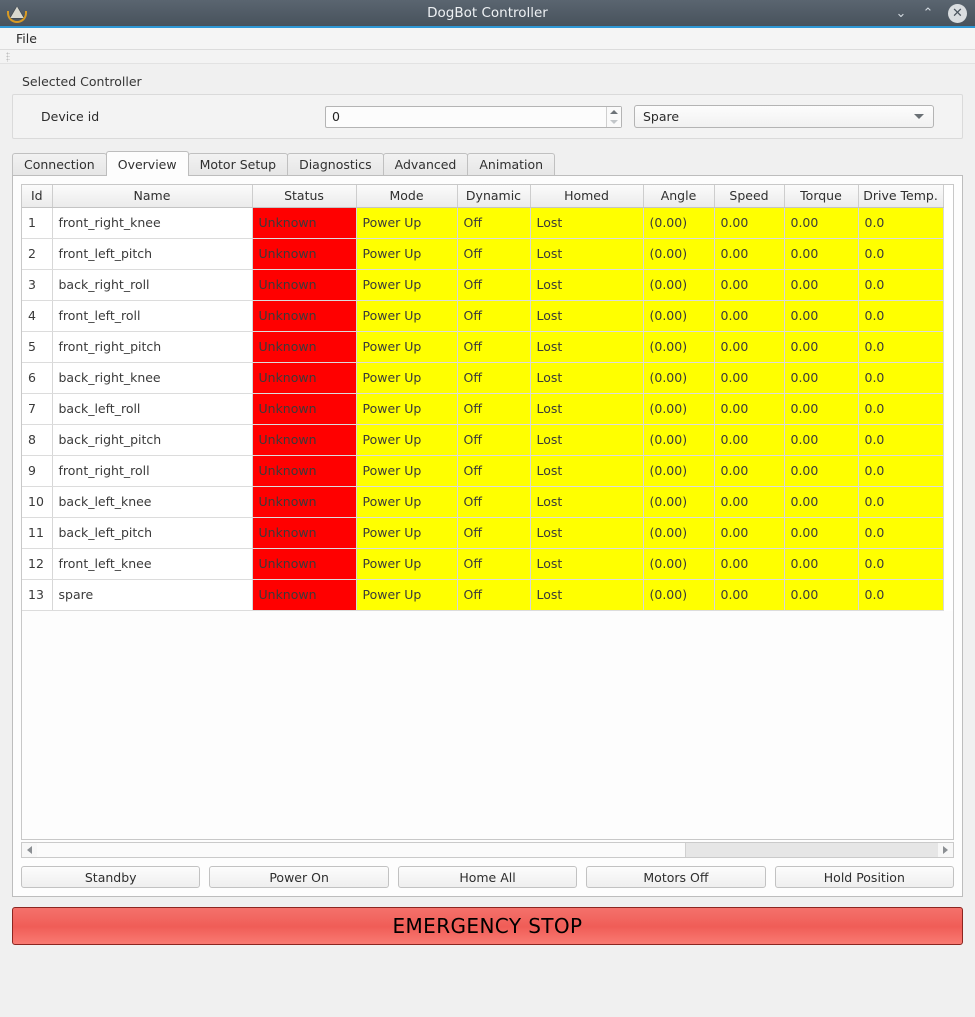 The width and height of the screenshot is (975, 1017). Describe the element at coordinates (37, 564) in the screenshot. I see `cell-id: 12` at that location.